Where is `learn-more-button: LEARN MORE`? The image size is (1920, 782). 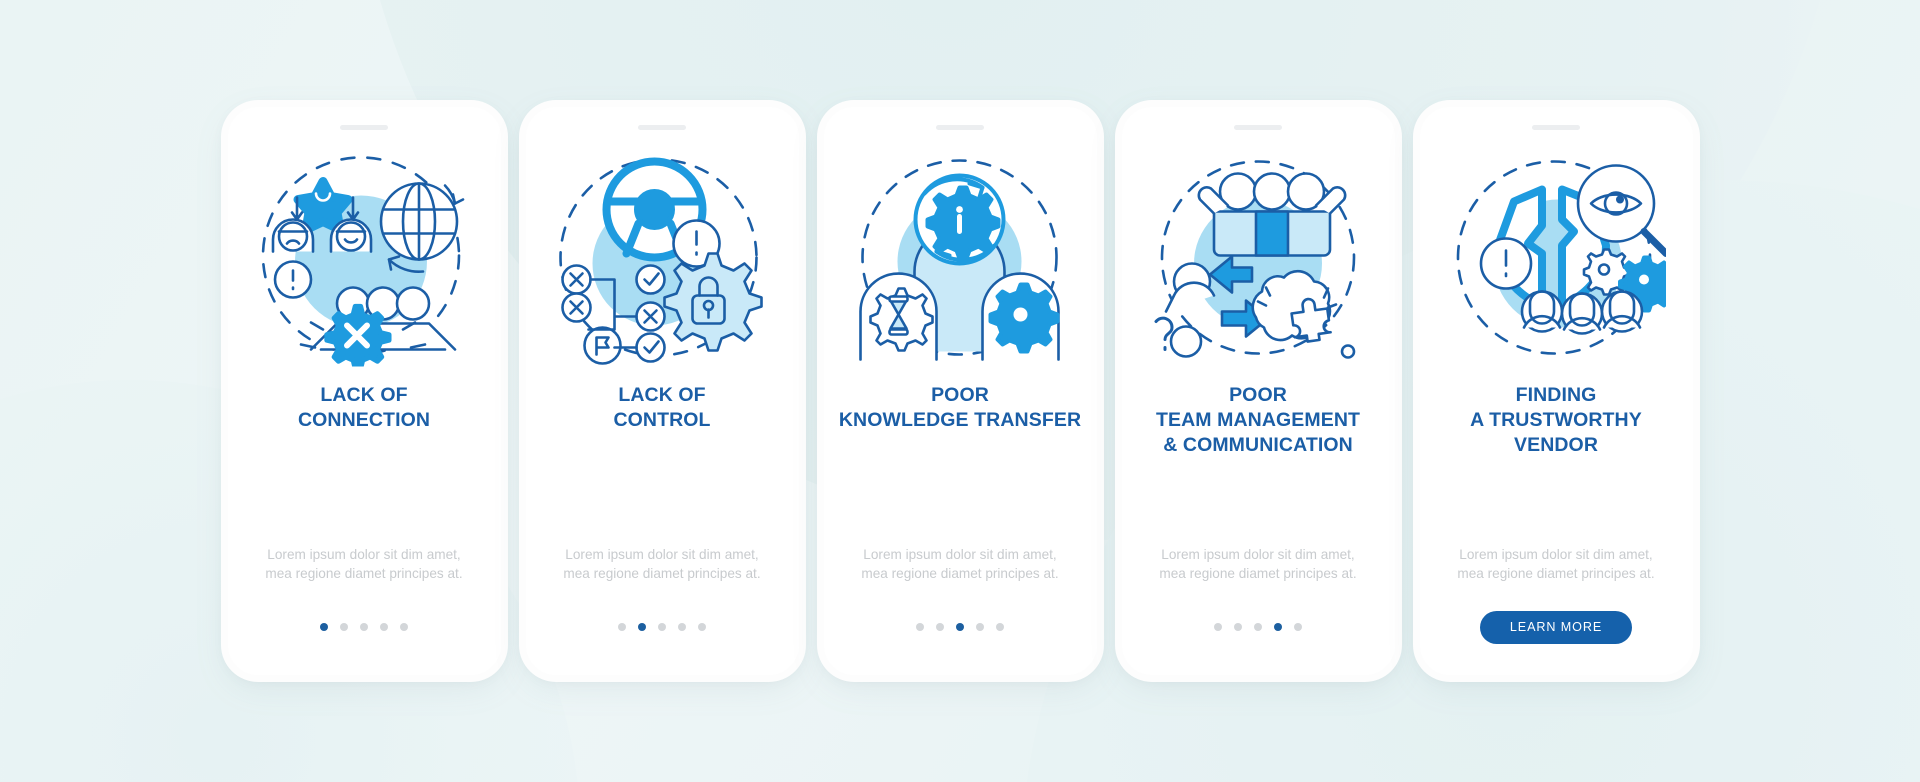
learn-more-button: LEARN MORE is located at coordinates (1556, 627).